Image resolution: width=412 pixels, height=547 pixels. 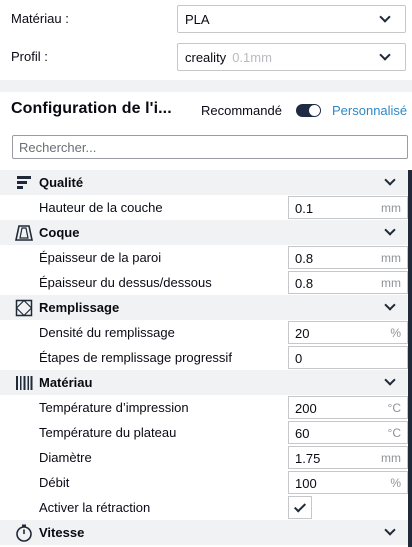 What do you see at coordinates (29, 56) in the screenshot?
I see `profile-label: Profil :` at bounding box center [29, 56].